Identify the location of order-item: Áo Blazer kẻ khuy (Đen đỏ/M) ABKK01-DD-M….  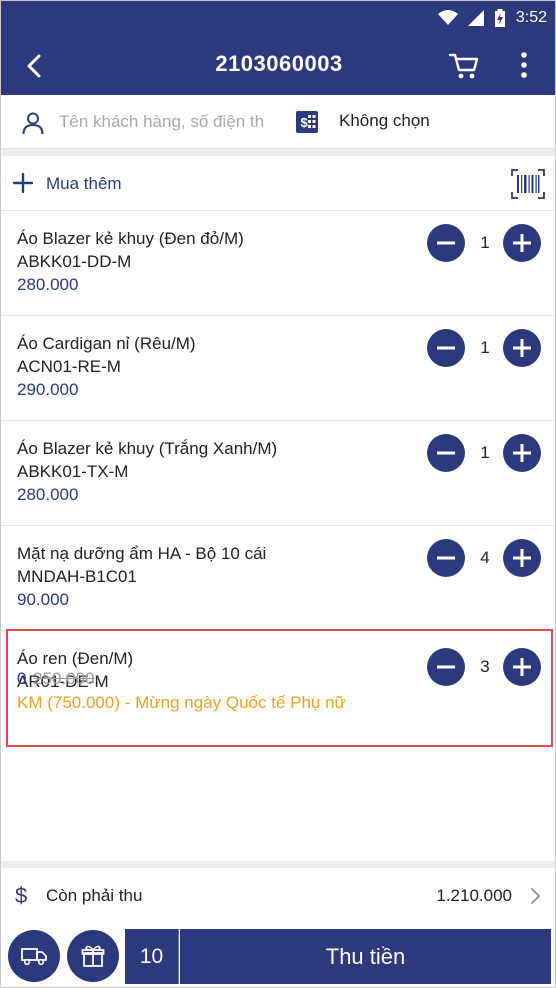
(278, 263).